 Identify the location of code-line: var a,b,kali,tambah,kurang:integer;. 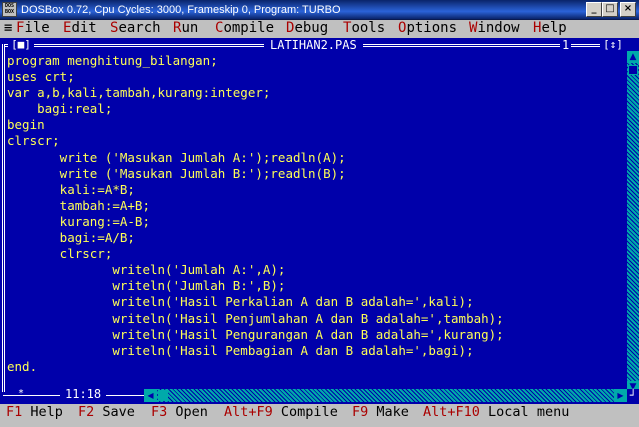
(314, 93).